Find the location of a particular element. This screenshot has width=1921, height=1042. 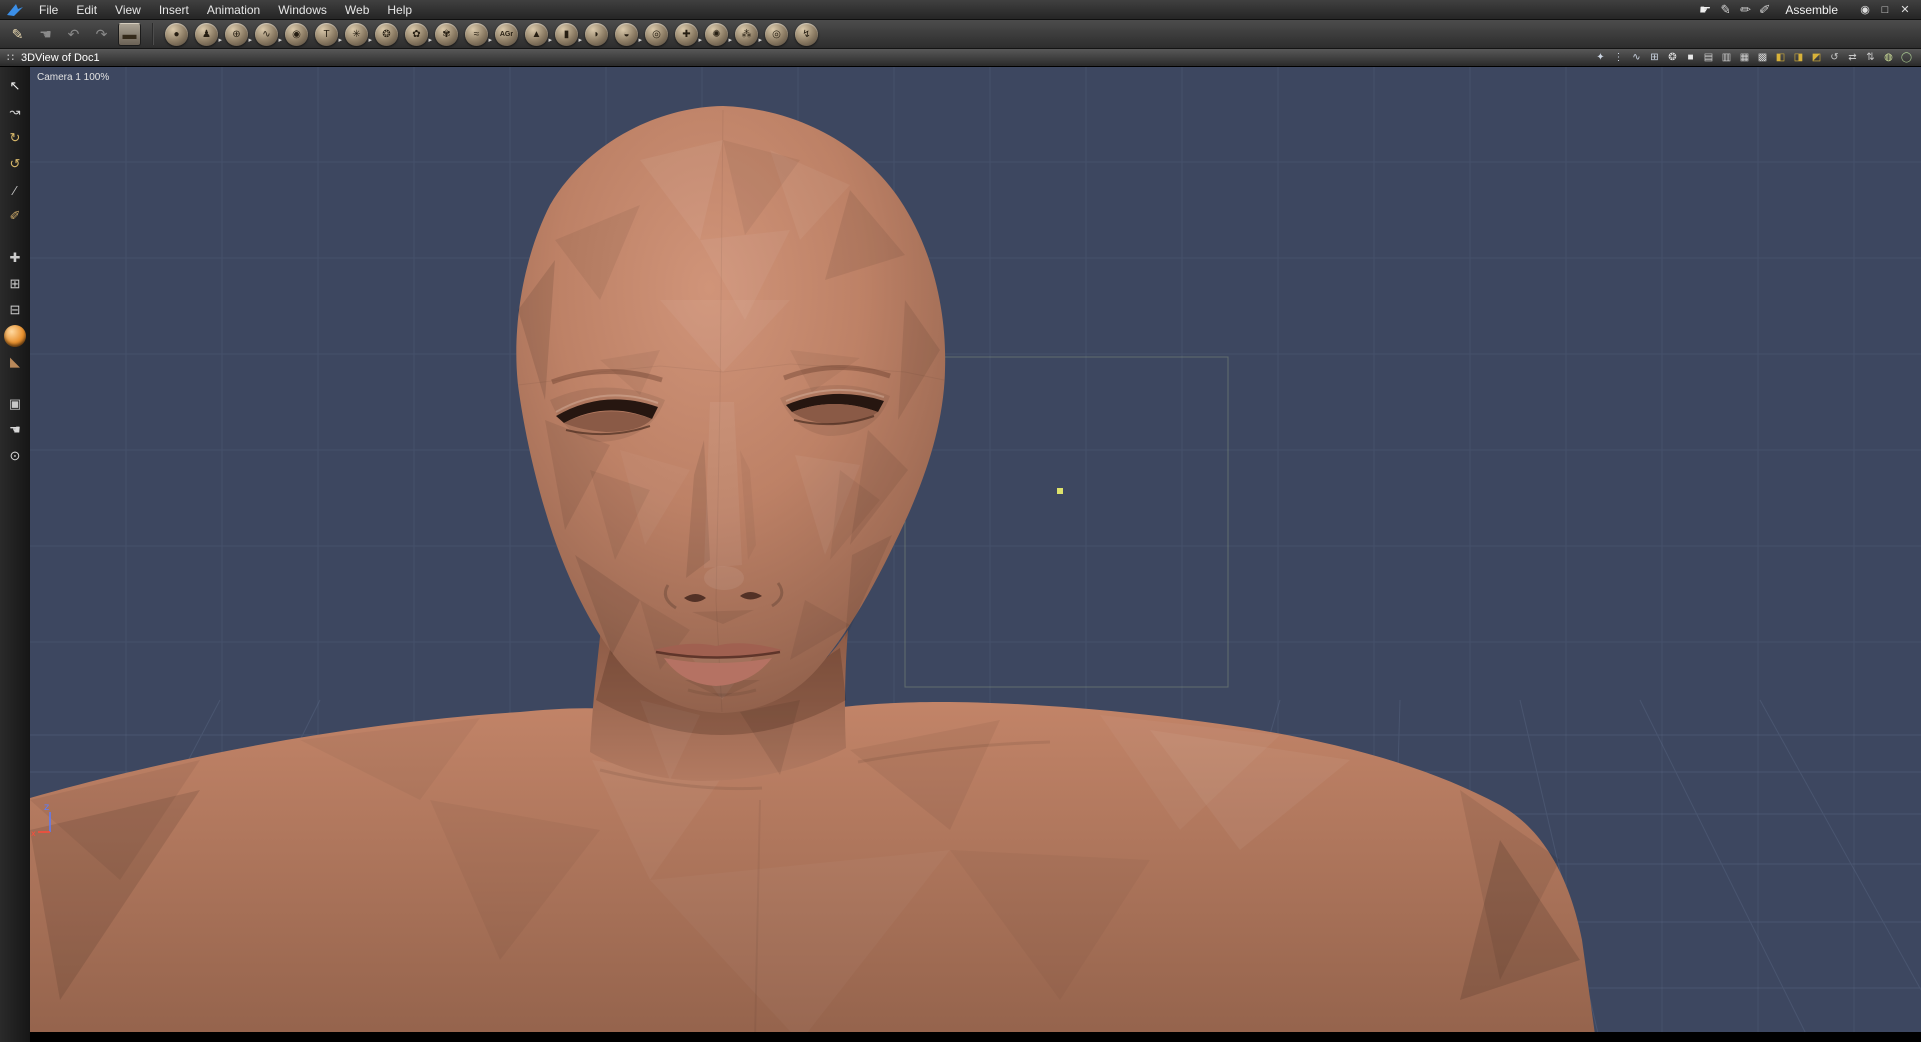

paint-roller-icon: ▬ is located at coordinates (129, 34).